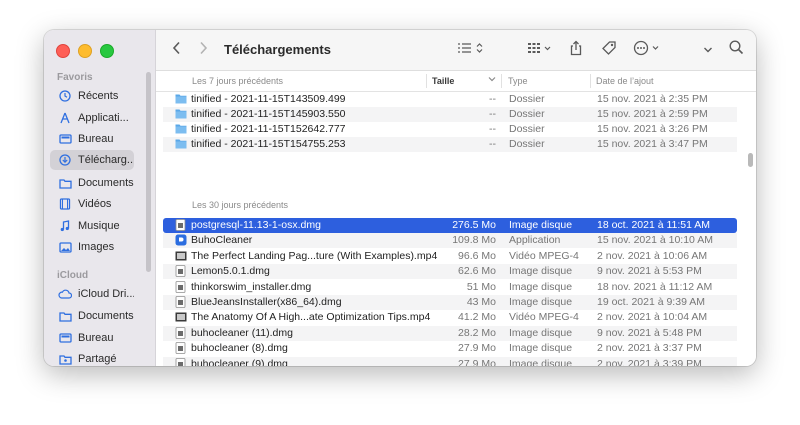  I want to click on sidebar-item-music: Musique, so click(92, 226).